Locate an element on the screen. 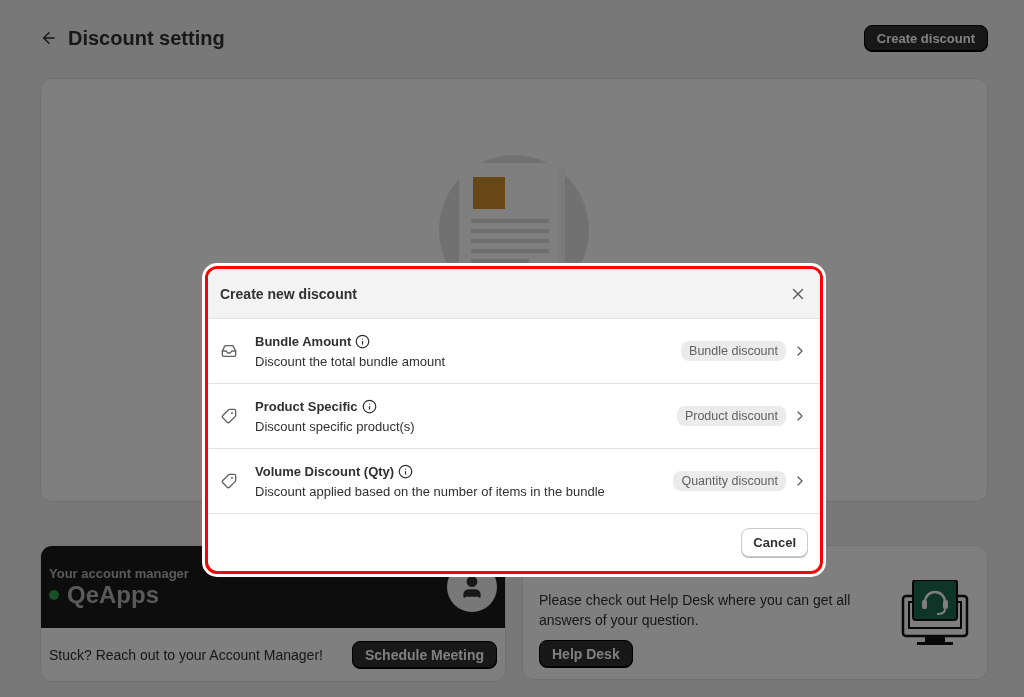 This screenshot has height=697, width=1024. discount-type-badge: Bundle discount is located at coordinates (733, 351).